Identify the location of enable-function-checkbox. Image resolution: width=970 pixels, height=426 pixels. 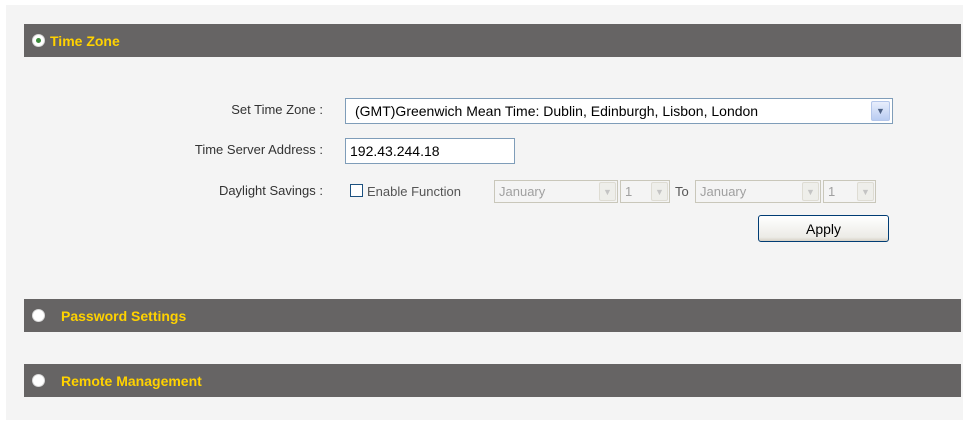
(356, 190).